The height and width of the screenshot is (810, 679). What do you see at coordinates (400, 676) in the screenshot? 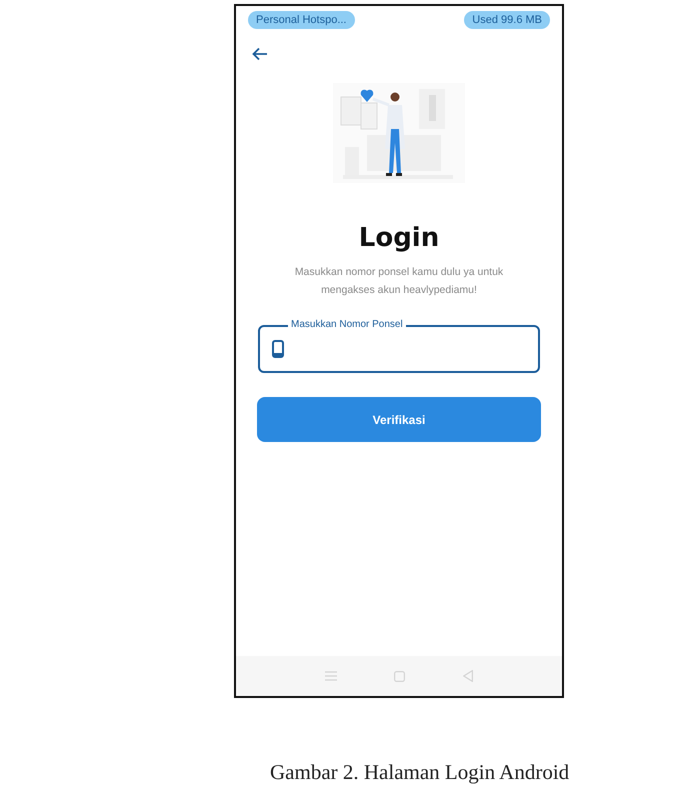
I see `home-square-icon` at bounding box center [400, 676].